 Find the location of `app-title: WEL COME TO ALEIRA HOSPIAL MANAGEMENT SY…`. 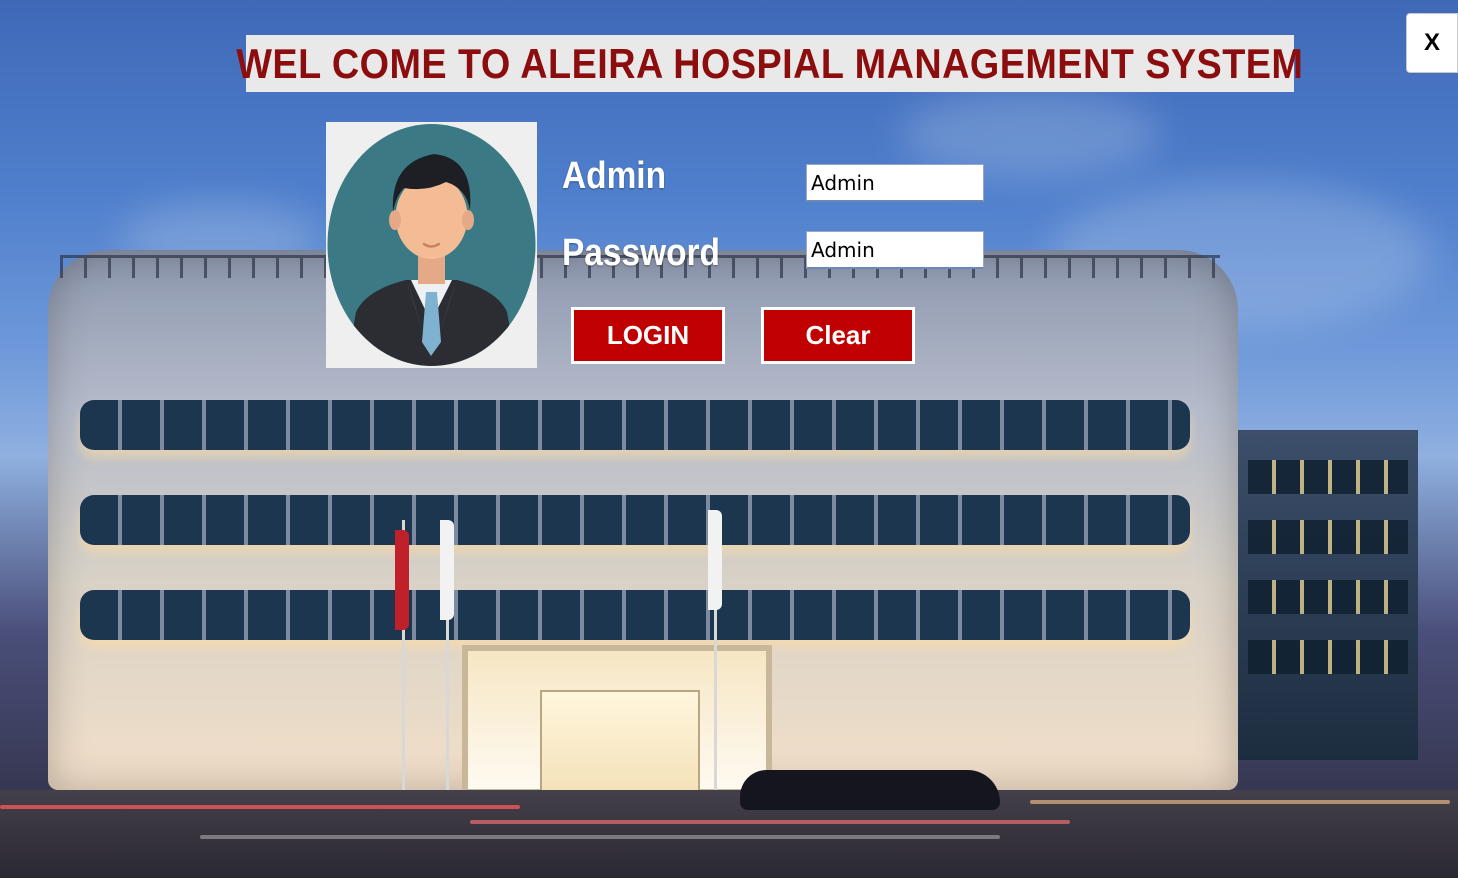

app-title: WEL COME TO ALEIRA HOSPIAL MANAGEMENT SY… is located at coordinates (770, 63).